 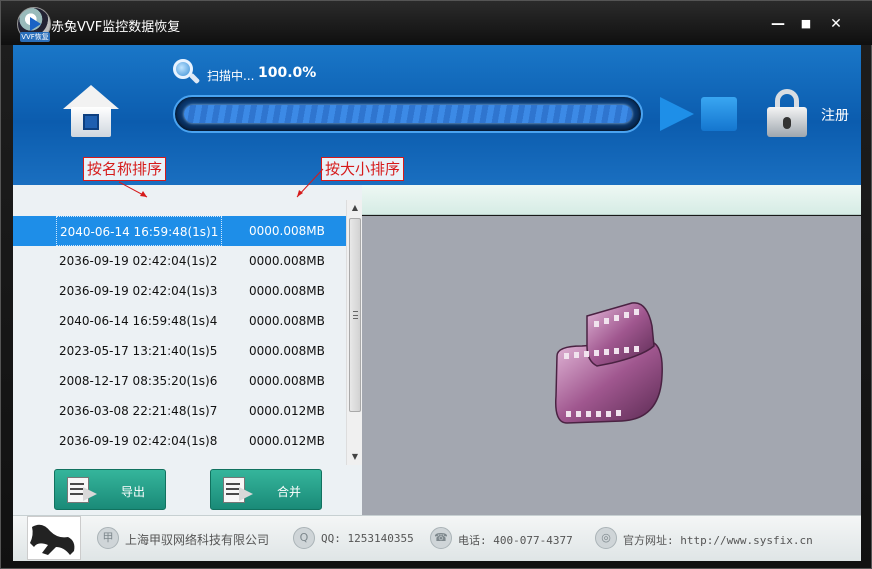 I want to click on website-link: 官方网址: http://www.sysfix.cn, so click(x=718, y=540).